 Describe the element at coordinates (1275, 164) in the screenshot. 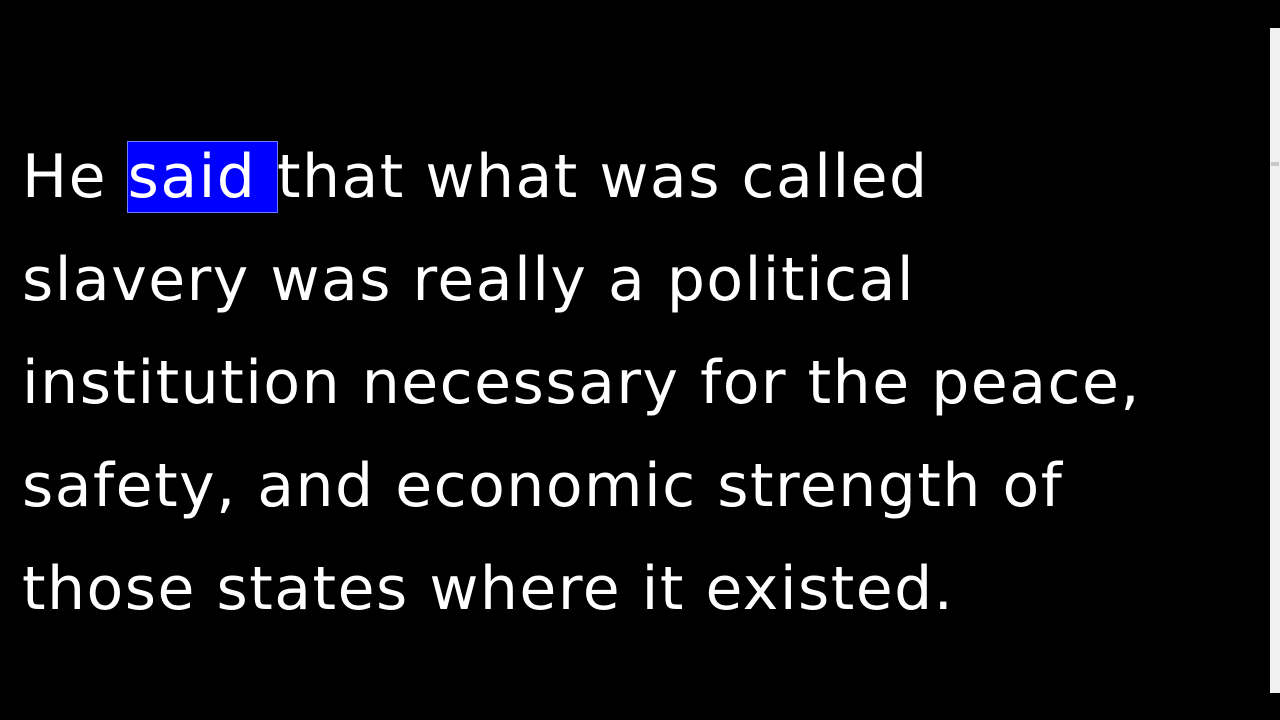

I see `scrollbar-grip-icon` at that location.